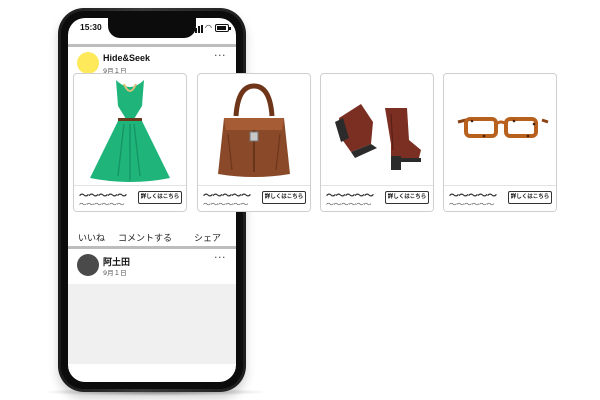 This screenshot has height=400, width=600. Describe the element at coordinates (208, 27) in the screenshot. I see `wifi-icon: ◠` at that location.